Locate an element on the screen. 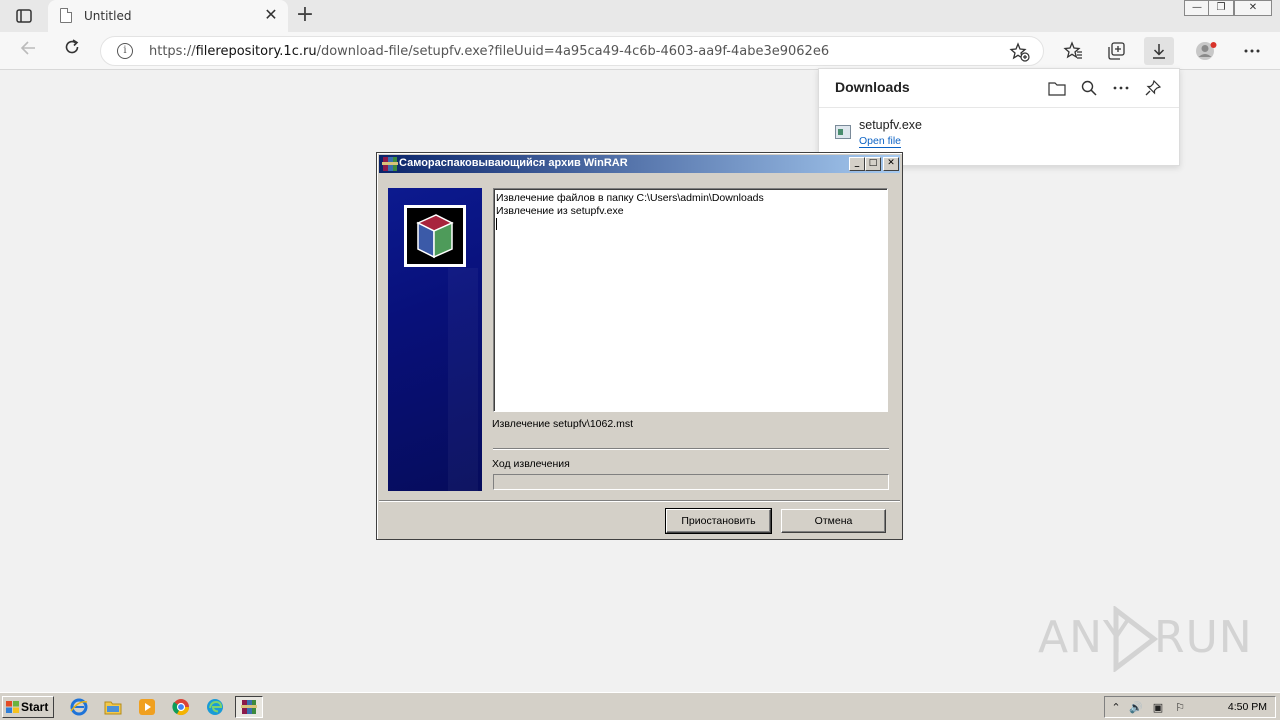 The image size is (1280, 720). pause-button: Приостановить is located at coordinates (718, 521).